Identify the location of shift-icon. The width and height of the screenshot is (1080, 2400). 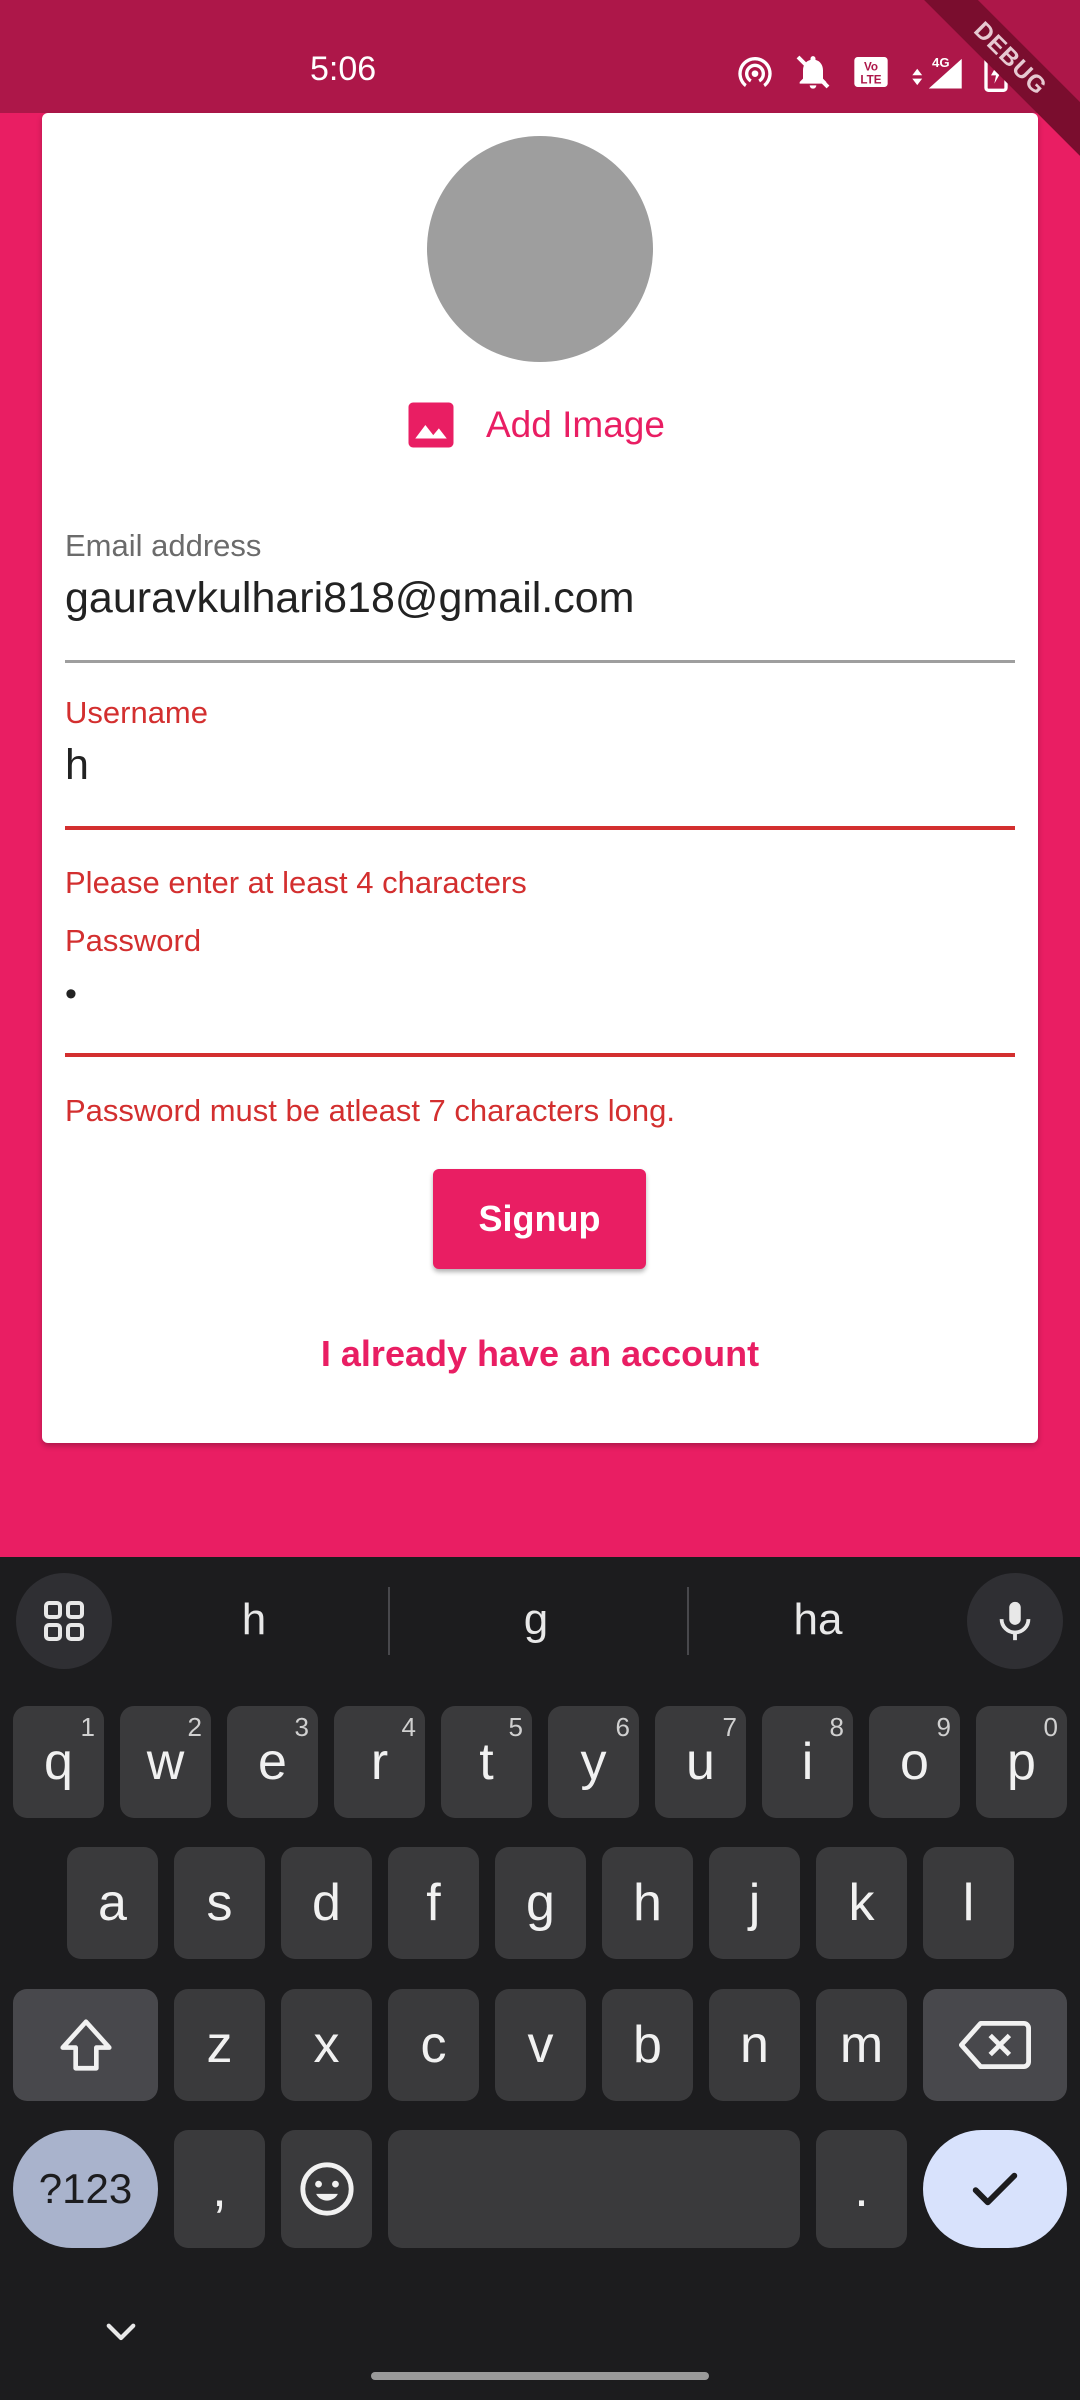
(85, 2045).